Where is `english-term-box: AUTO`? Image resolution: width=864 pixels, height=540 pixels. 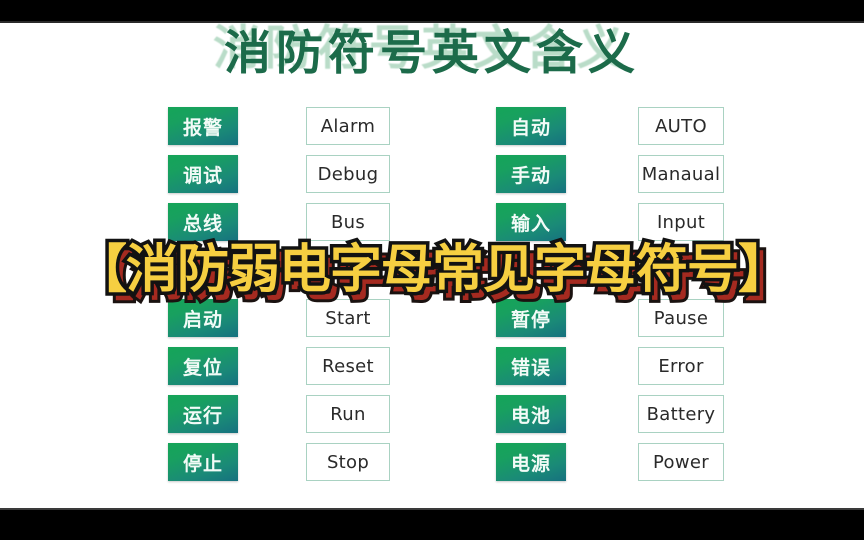
english-term-box: AUTO is located at coordinates (681, 126).